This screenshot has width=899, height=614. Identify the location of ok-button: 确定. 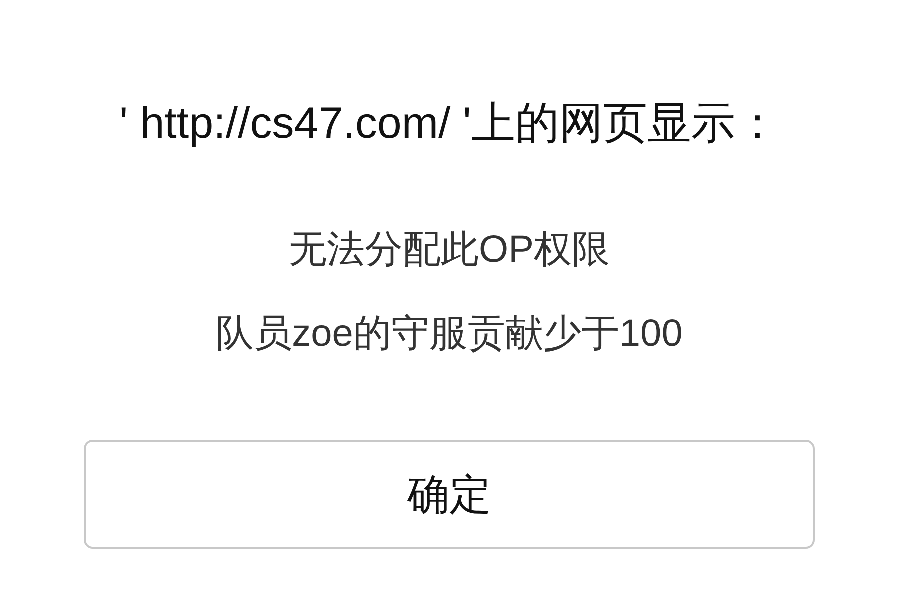
(449, 494).